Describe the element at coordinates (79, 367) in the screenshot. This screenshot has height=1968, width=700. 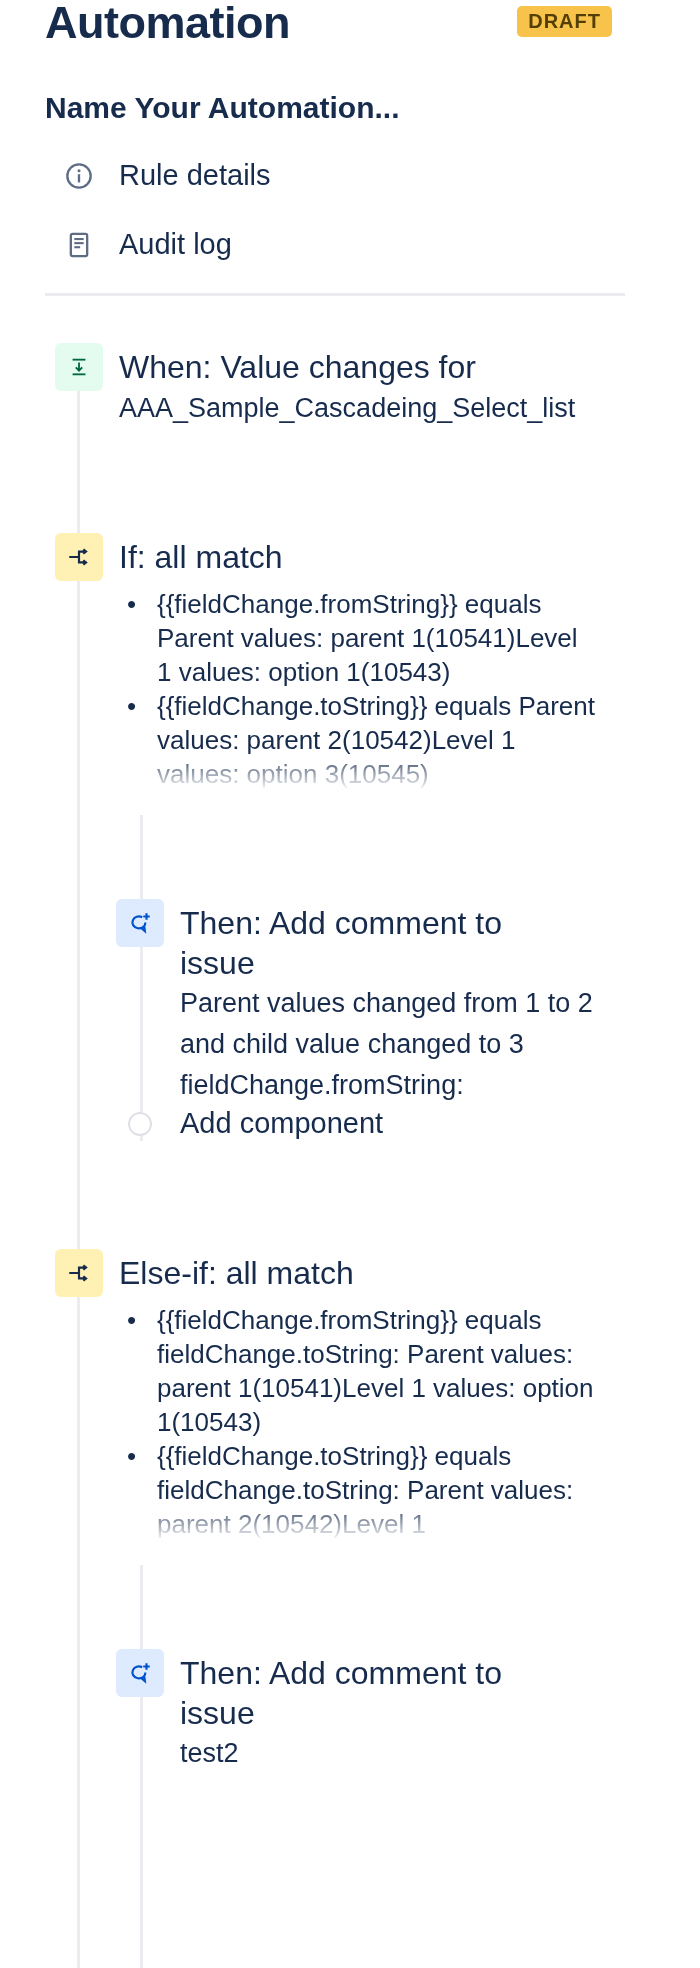
I see `trigger-icon` at that location.